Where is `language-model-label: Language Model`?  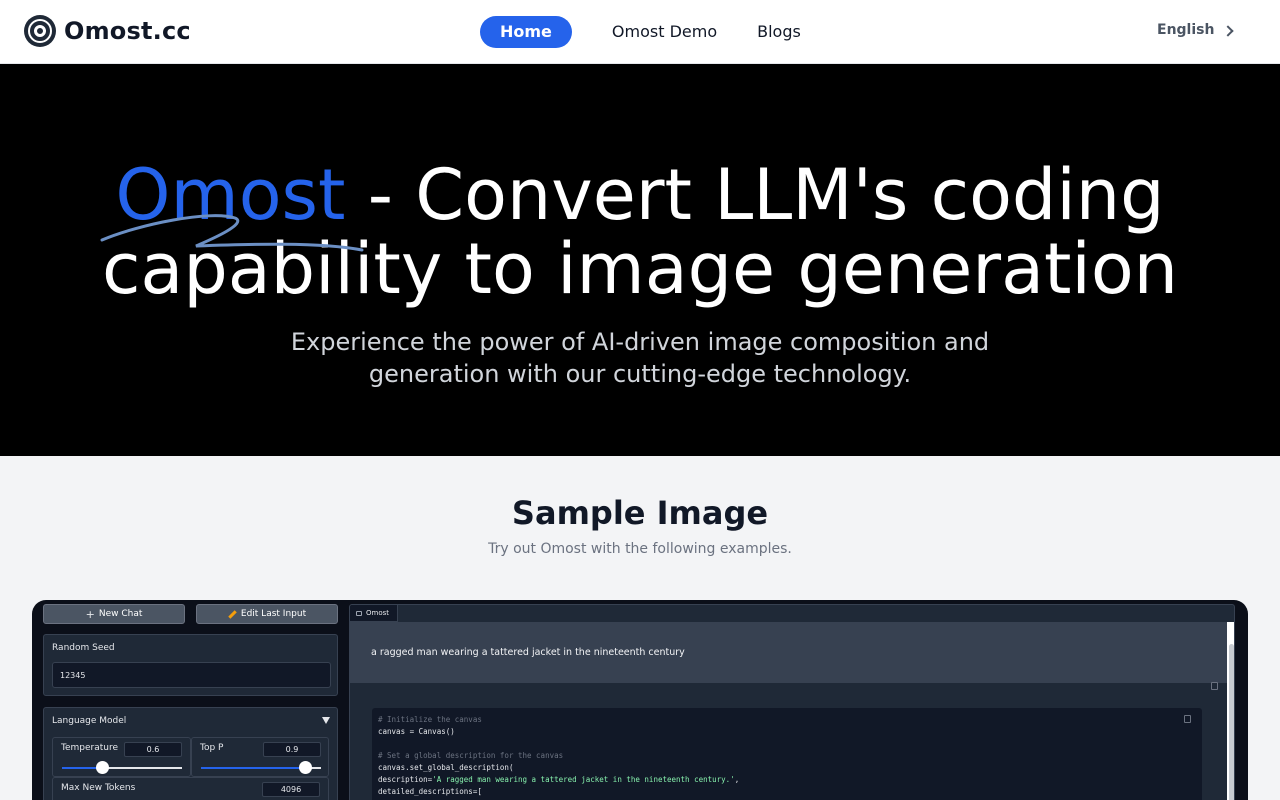 language-model-label: Language Model is located at coordinates (89, 721).